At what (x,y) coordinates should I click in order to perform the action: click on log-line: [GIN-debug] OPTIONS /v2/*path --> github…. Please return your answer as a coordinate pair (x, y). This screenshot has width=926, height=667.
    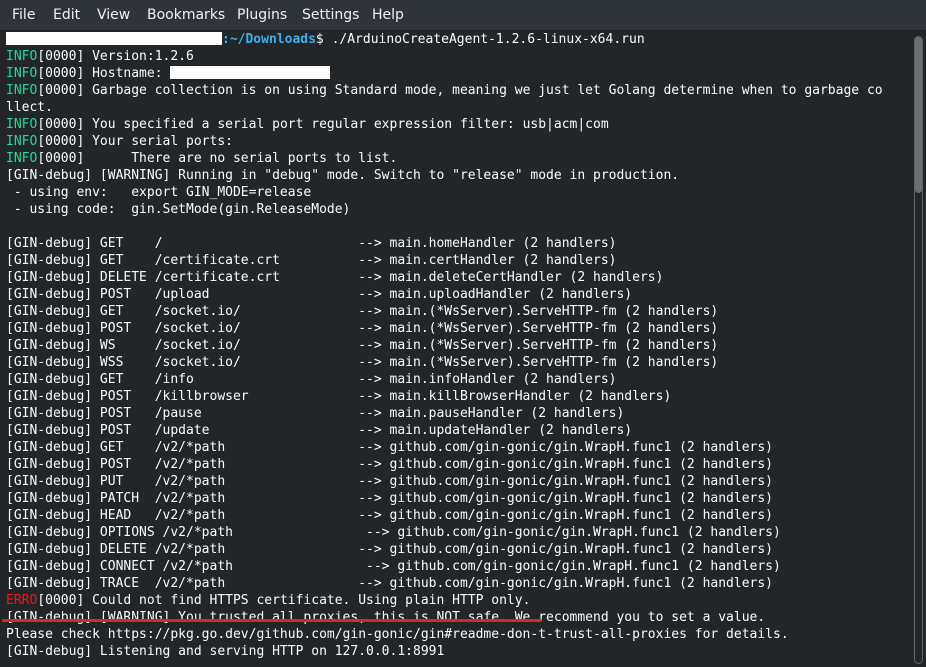
    Looking at the image, I should click on (393, 532).